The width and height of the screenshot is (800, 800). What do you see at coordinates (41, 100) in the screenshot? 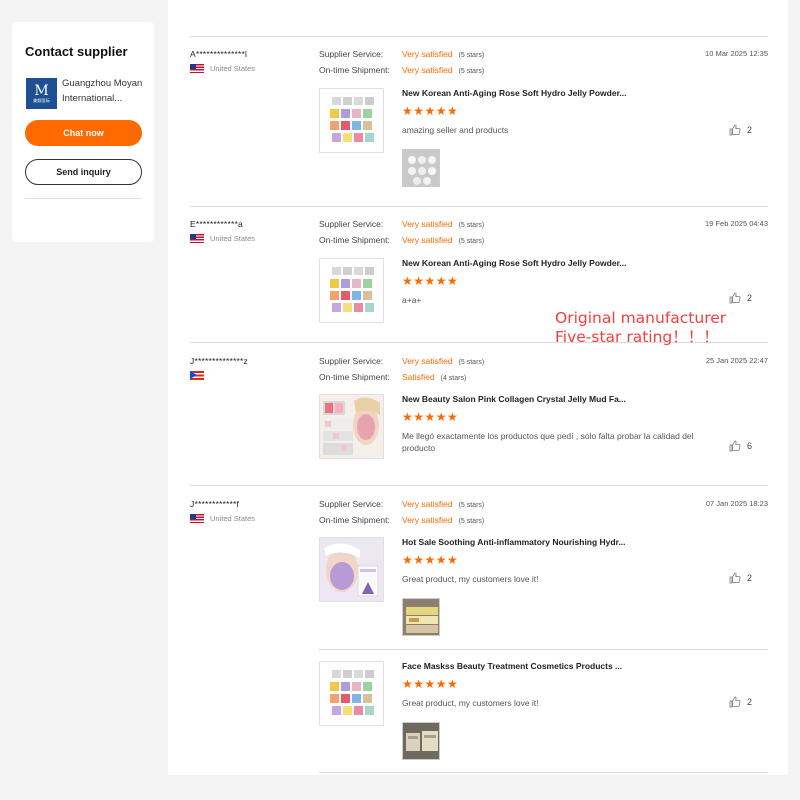
I see `logo-subtext: 美颜国际` at bounding box center [41, 100].